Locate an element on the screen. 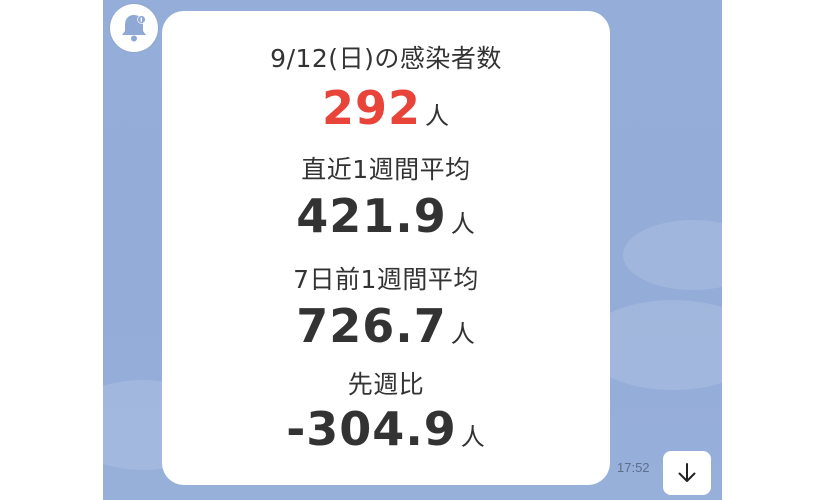 The height and width of the screenshot is (500, 826). avg-label: 直近1週間平均 is located at coordinates (386, 169).